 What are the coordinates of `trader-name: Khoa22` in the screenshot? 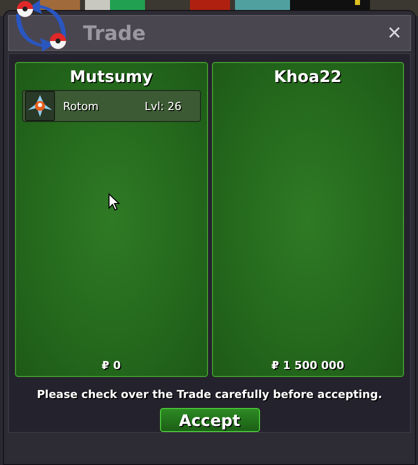 It's located at (308, 76).